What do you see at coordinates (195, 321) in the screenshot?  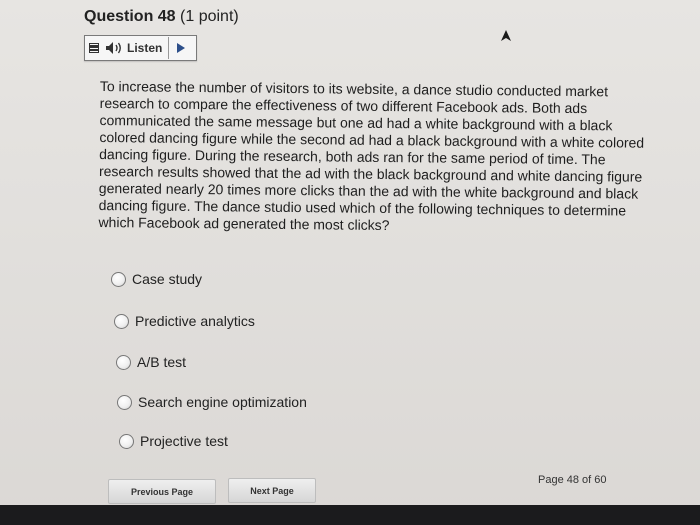 I see `option-label: Predictive analytics` at bounding box center [195, 321].